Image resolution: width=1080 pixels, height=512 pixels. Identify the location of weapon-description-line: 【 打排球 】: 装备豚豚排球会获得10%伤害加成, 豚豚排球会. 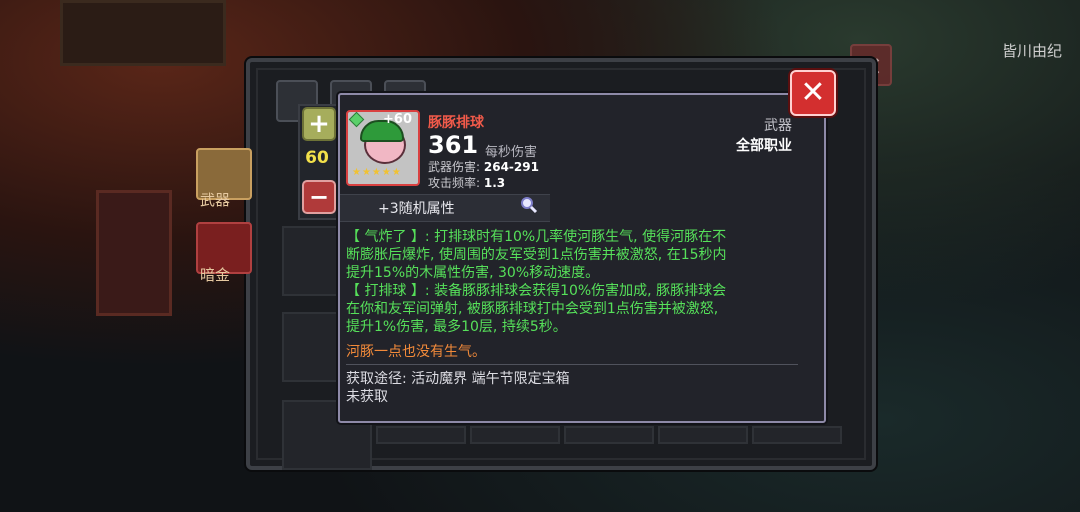
(536, 291).